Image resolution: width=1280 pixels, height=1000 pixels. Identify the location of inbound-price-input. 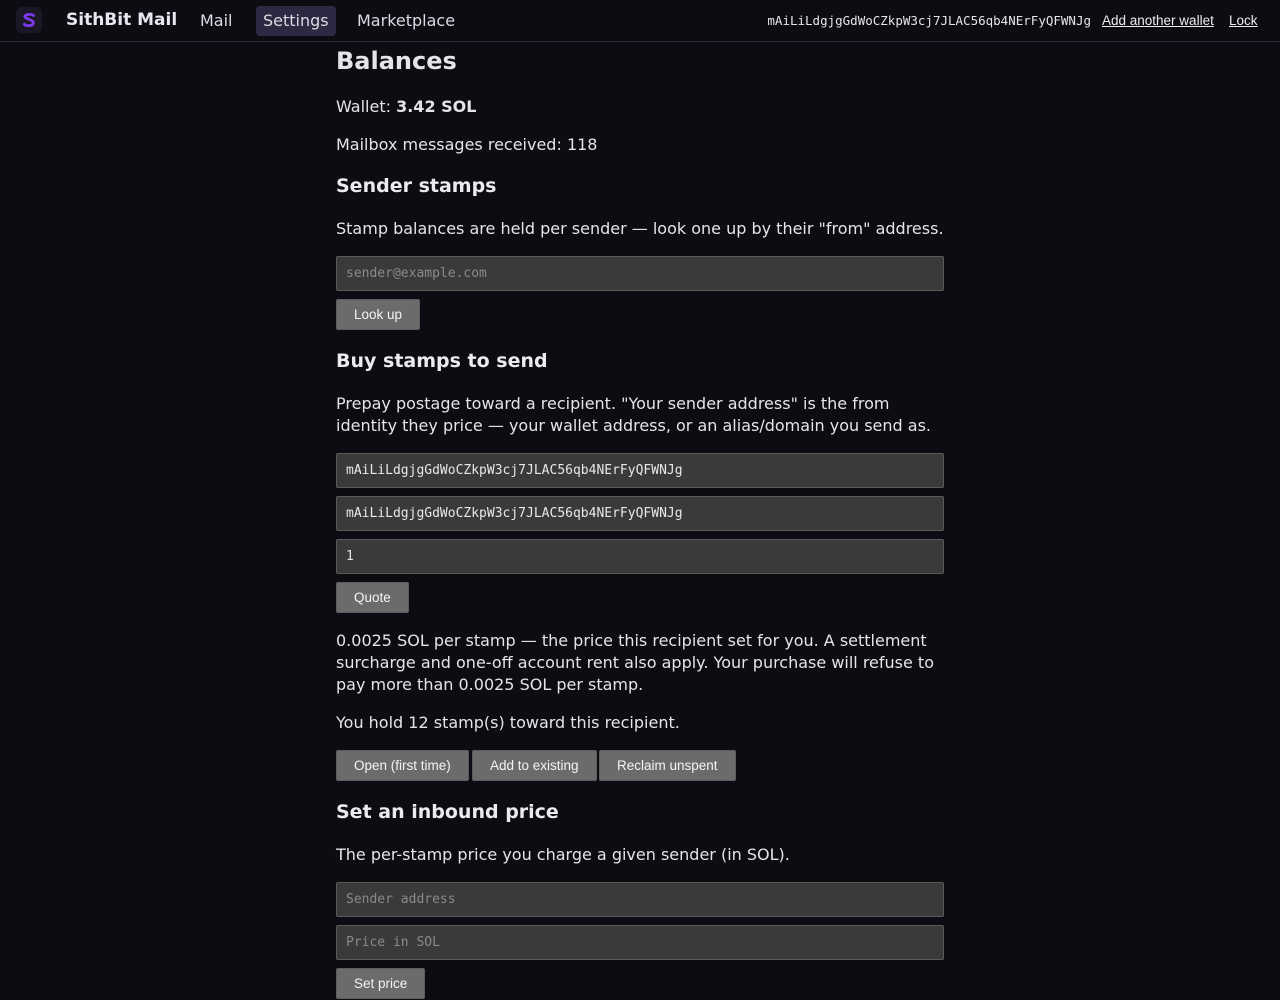
(640, 942).